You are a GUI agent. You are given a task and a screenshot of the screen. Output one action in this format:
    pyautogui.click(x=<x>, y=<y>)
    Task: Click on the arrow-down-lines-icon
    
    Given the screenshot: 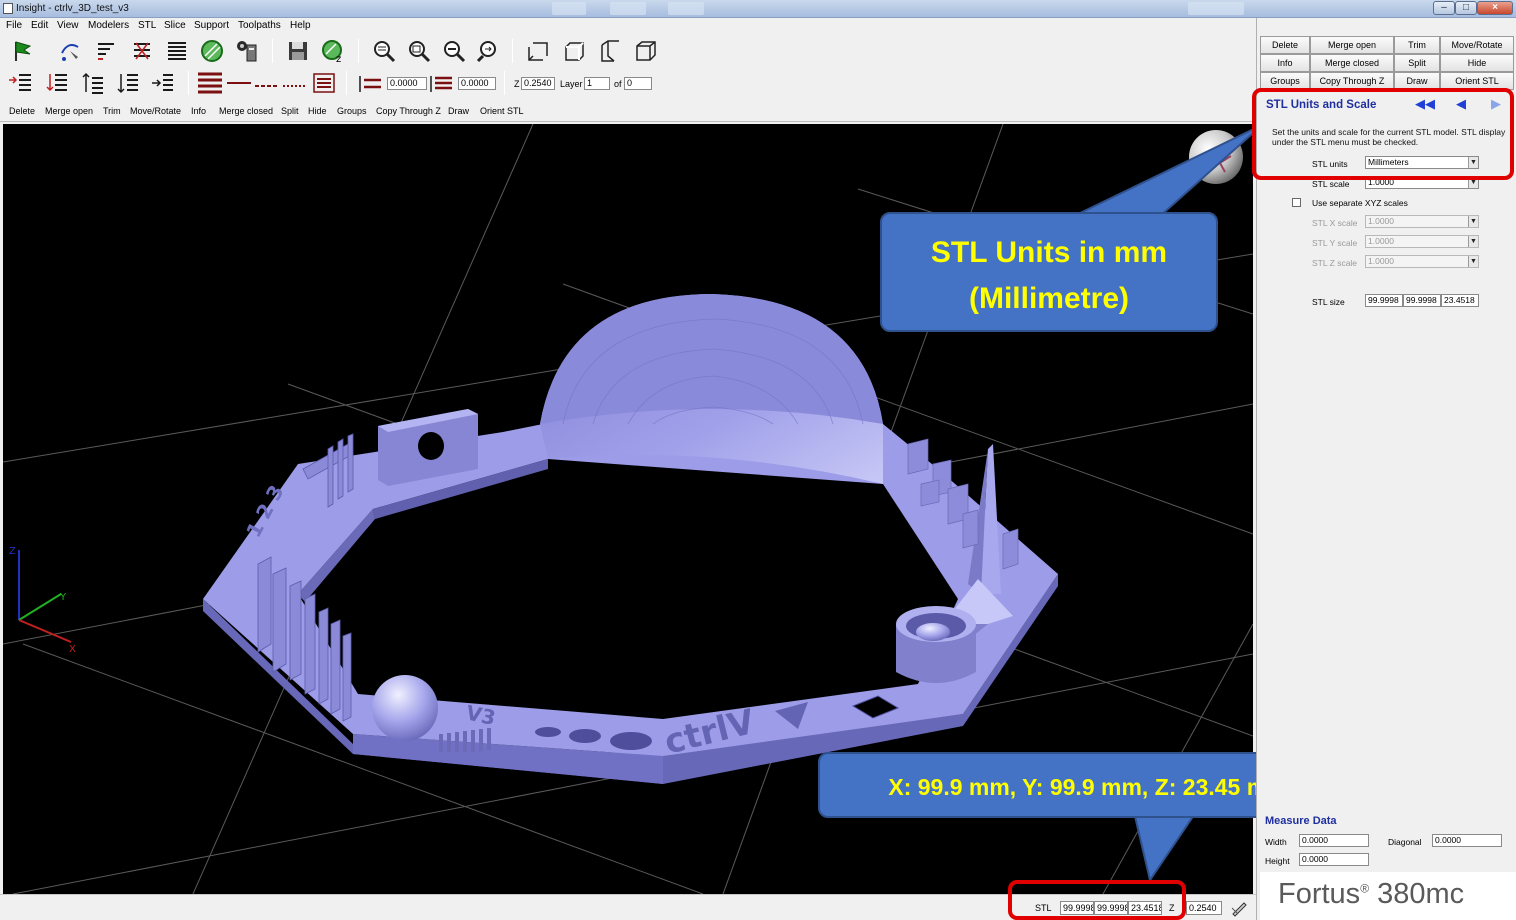 What is the action you would take?
    pyautogui.click(x=129, y=83)
    